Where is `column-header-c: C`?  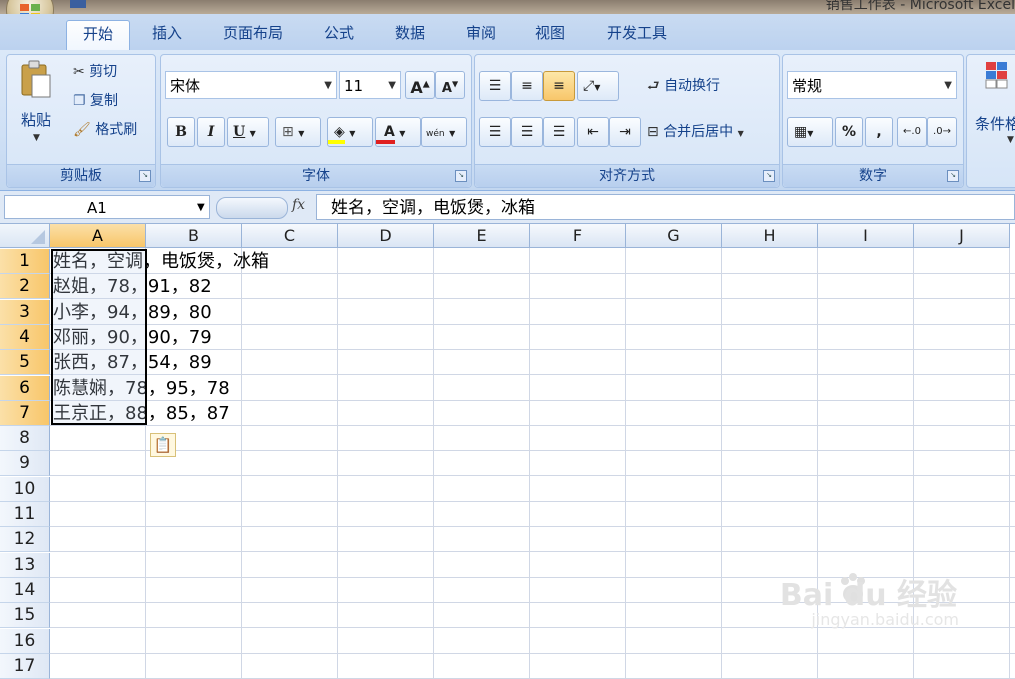 column-header-c: C is located at coordinates (290, 236).